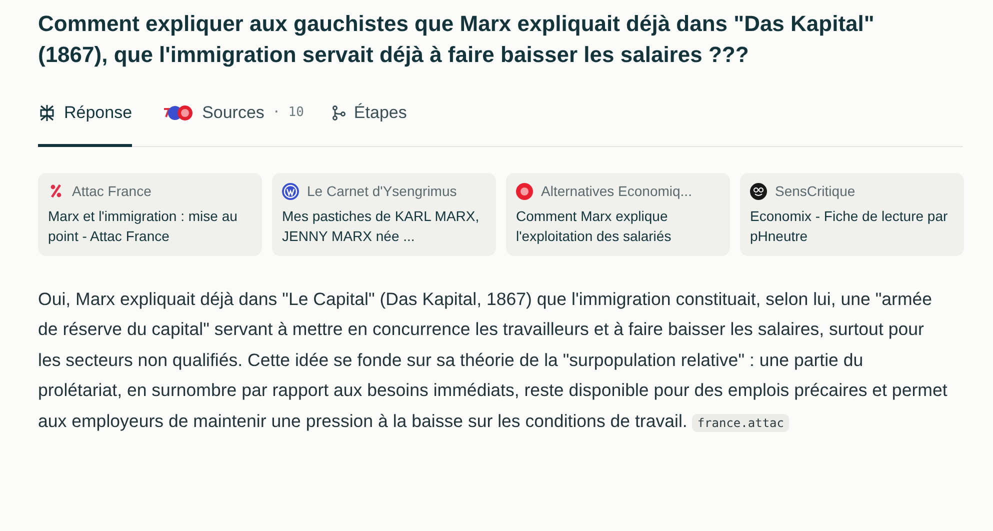  Describe the element at coordinates (112, 191) in the screenshot. I see `source-site: Attac France` at that location.